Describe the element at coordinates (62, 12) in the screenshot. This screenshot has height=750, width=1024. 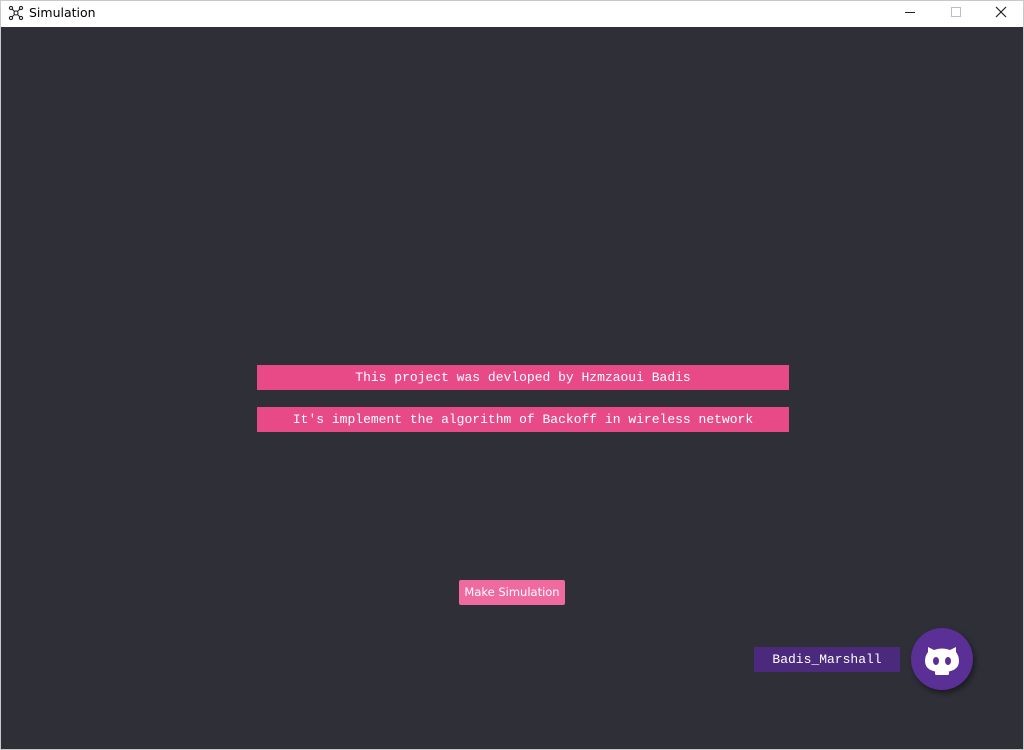
I see `window-title: Simulation` at that location.